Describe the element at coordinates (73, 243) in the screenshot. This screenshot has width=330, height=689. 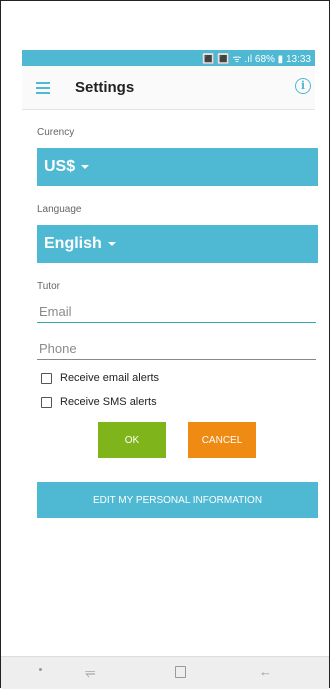
I see `language-value: English` at that location.